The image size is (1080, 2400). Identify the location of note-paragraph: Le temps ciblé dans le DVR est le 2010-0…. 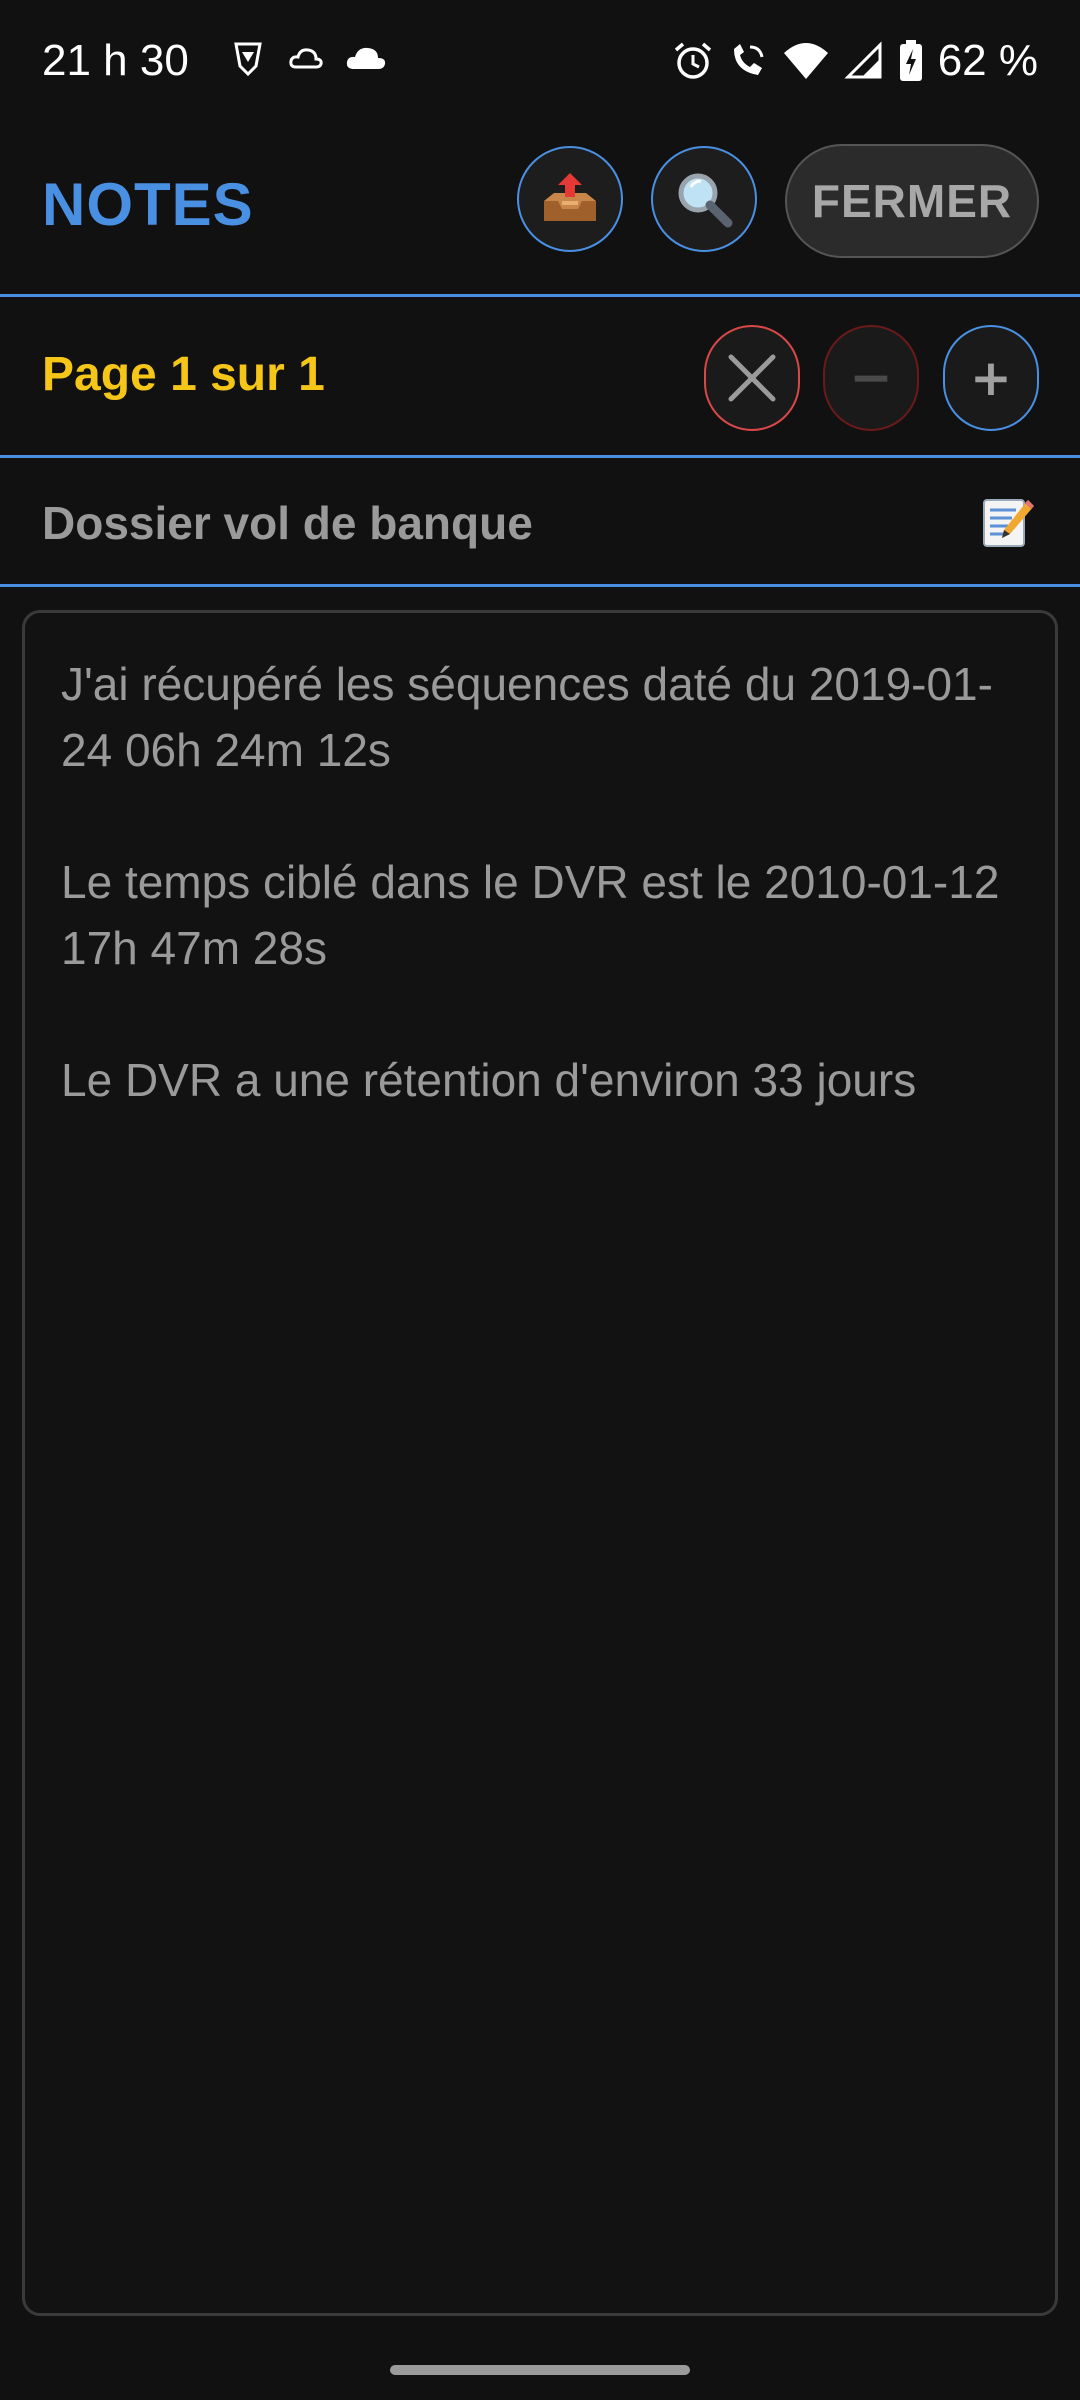
(530, 915).